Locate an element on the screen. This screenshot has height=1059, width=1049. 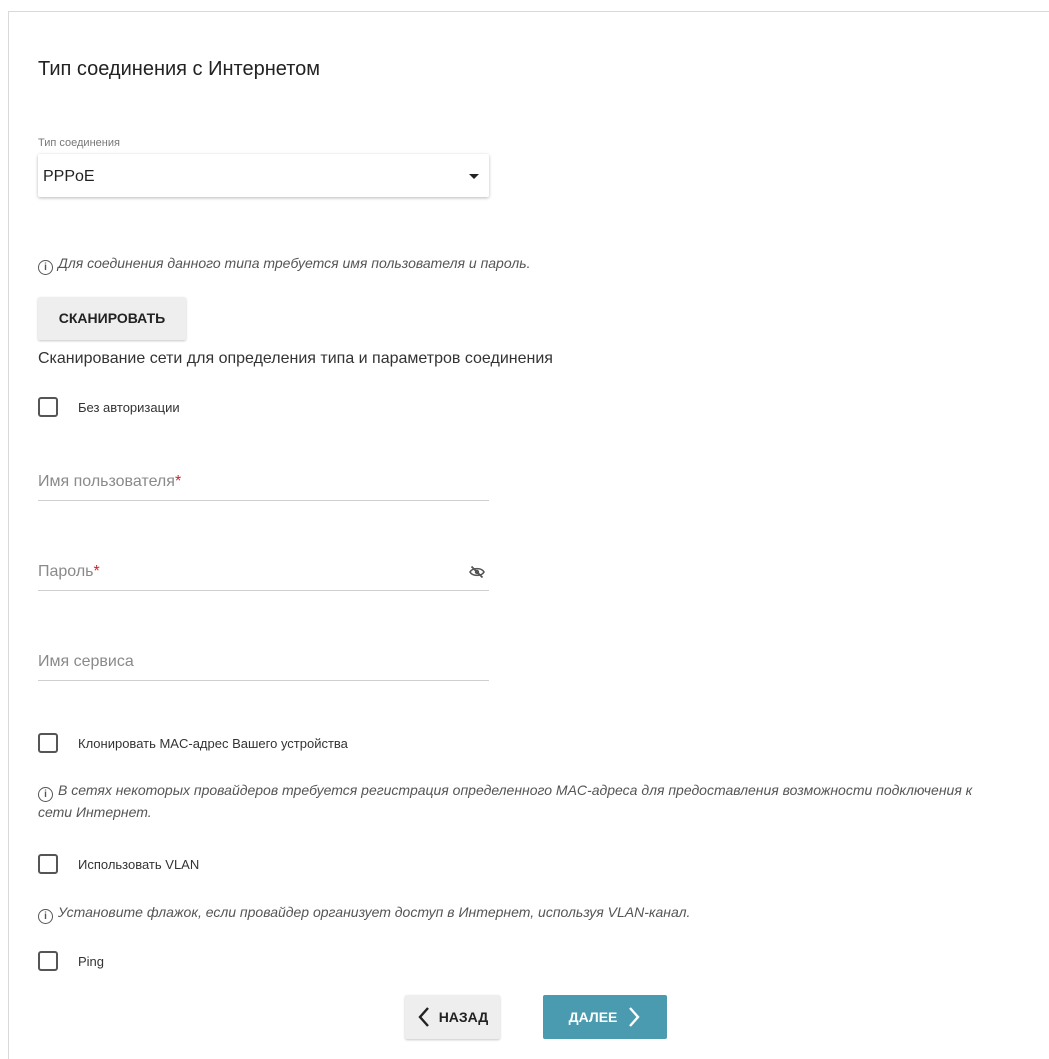
no-auth-checkbox-row: Без авторизации is located at coordinates (109, 407).